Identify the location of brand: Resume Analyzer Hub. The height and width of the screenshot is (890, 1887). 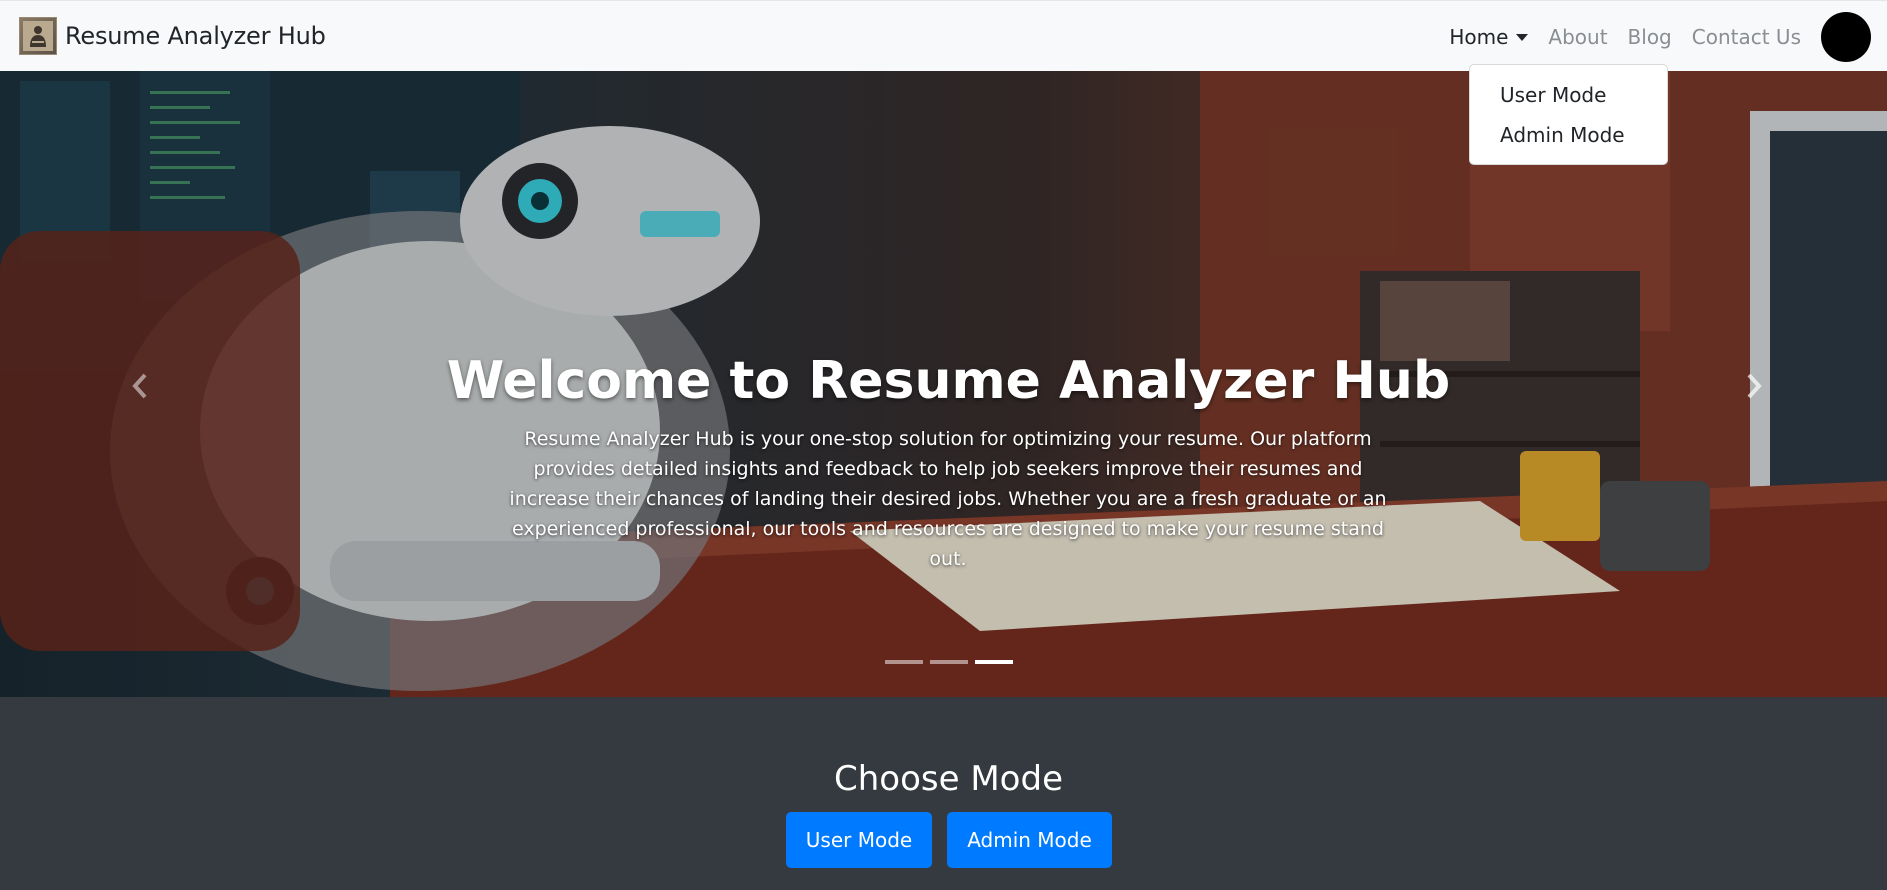
(172, 36).